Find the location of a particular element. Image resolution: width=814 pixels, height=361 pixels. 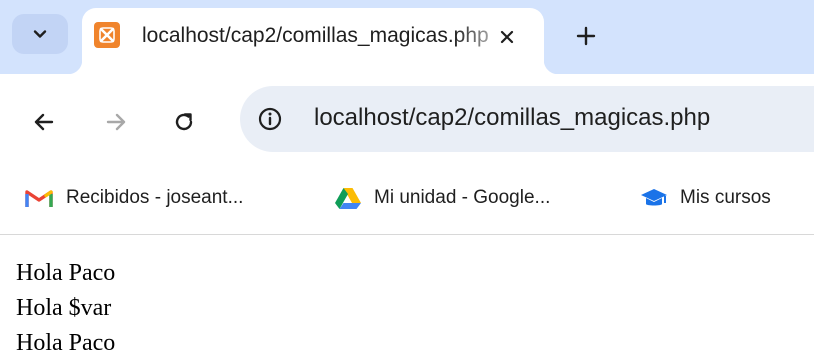

reload-button is located at coordinates (184, 122).